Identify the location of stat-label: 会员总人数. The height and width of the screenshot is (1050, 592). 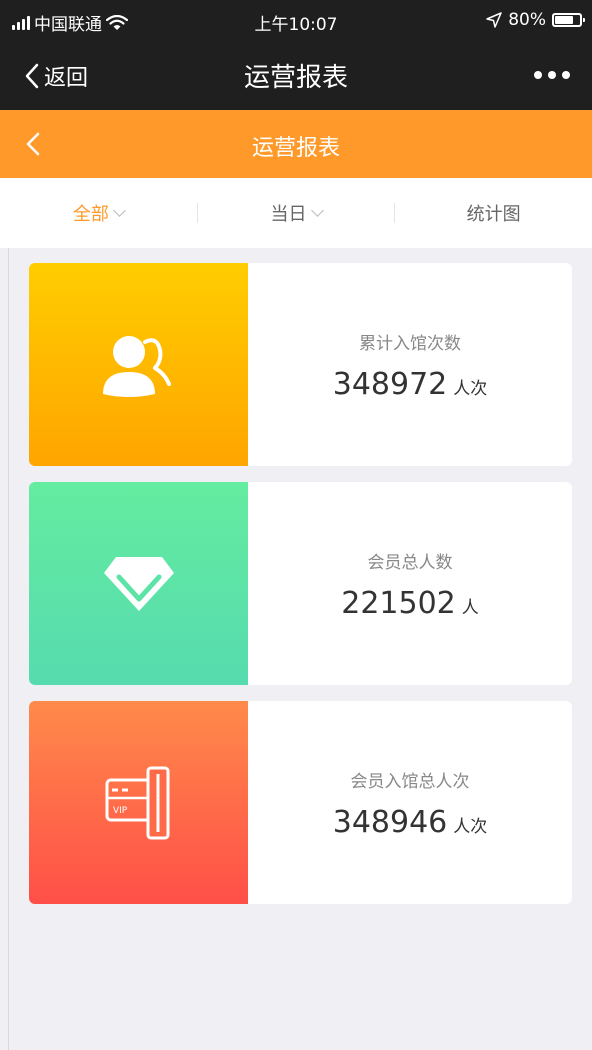
(410, 563).